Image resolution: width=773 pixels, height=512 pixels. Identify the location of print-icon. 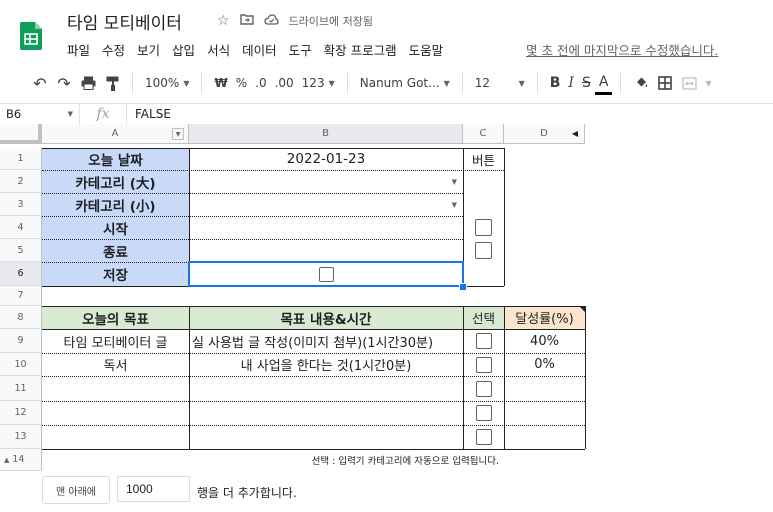
(88, 83).